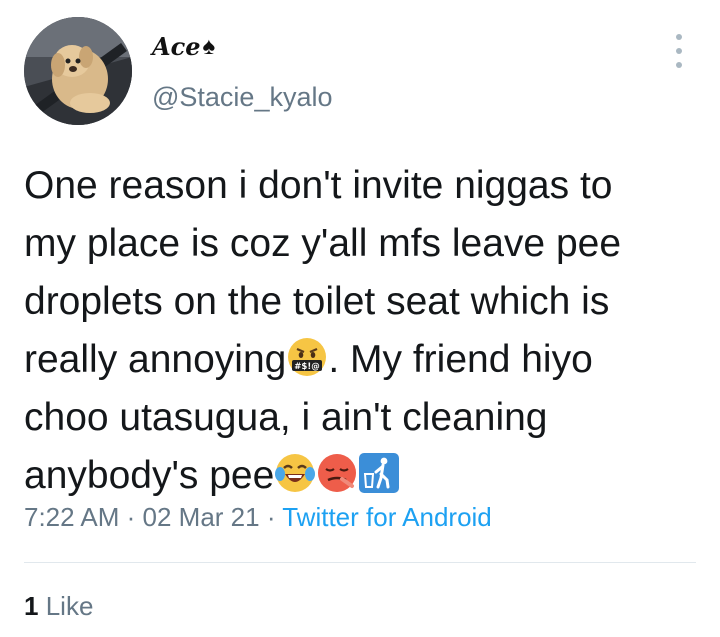 Image resolution: width=720 pixels, height=637 pixels. Describe the element at coordinates (295, 473) in the screenshot. I see `face-with-tears-of-joy-emoji` at that location.